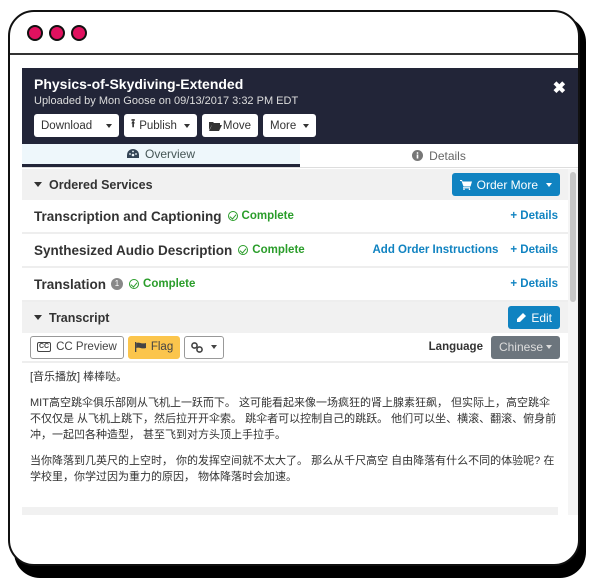 This screenshot has width=600, height=587. I want to click on service-name: Synthesized Audio Description, so click(133, 250).